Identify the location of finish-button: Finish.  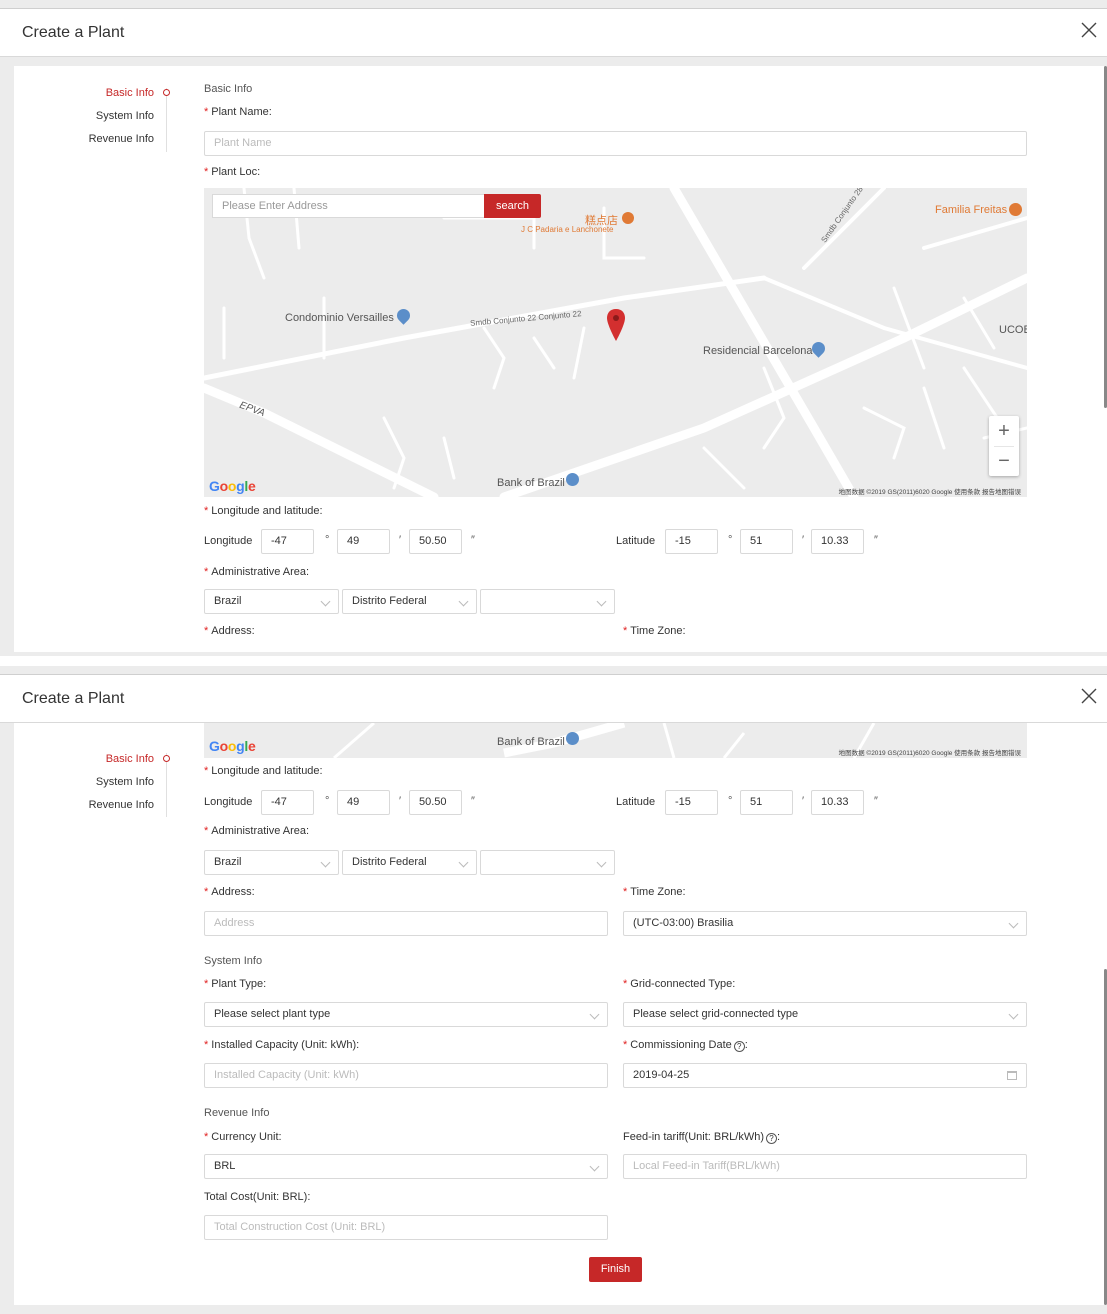
(615, 1269).